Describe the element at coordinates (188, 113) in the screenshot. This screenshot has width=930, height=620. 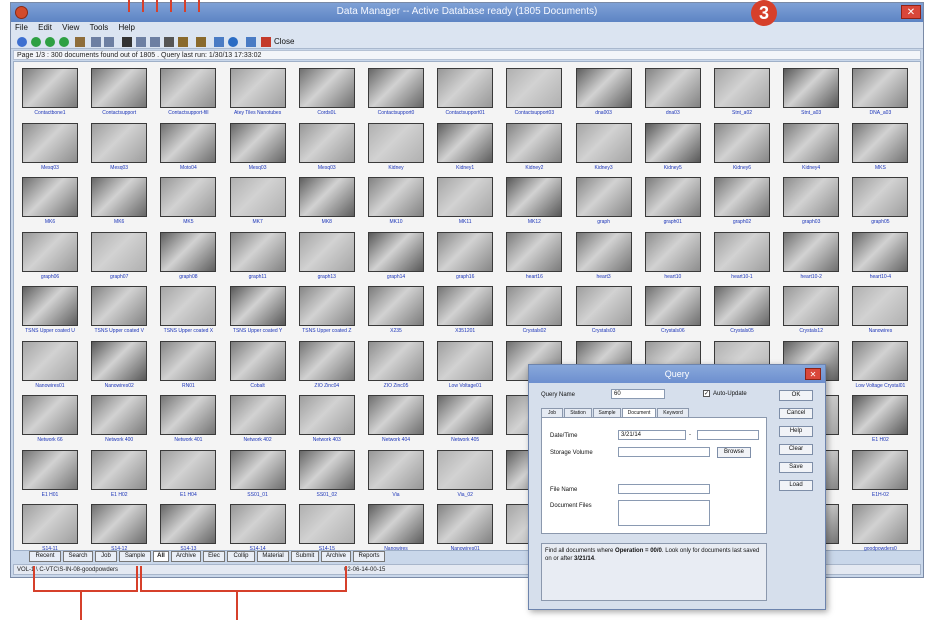
I see `thumbnail-caption: Contactsupport-fill` at that location.